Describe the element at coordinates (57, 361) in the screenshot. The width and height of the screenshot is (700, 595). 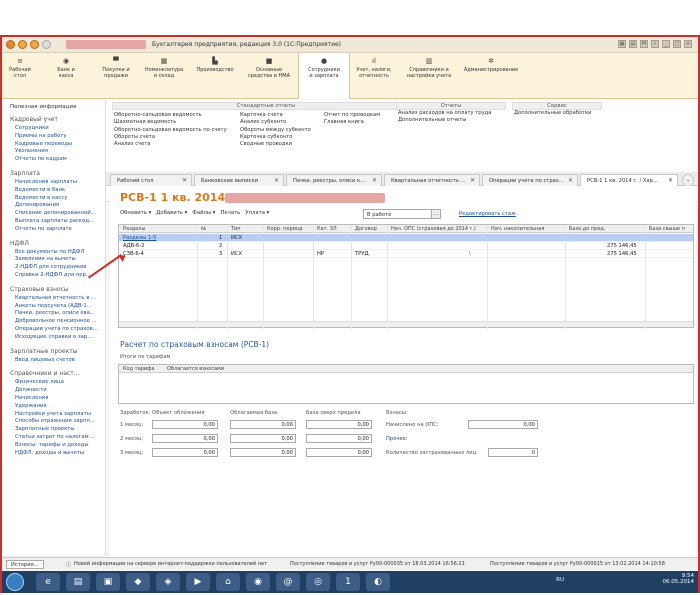
I see `sidebar-item: Ввод лицевых счетов` at that location.